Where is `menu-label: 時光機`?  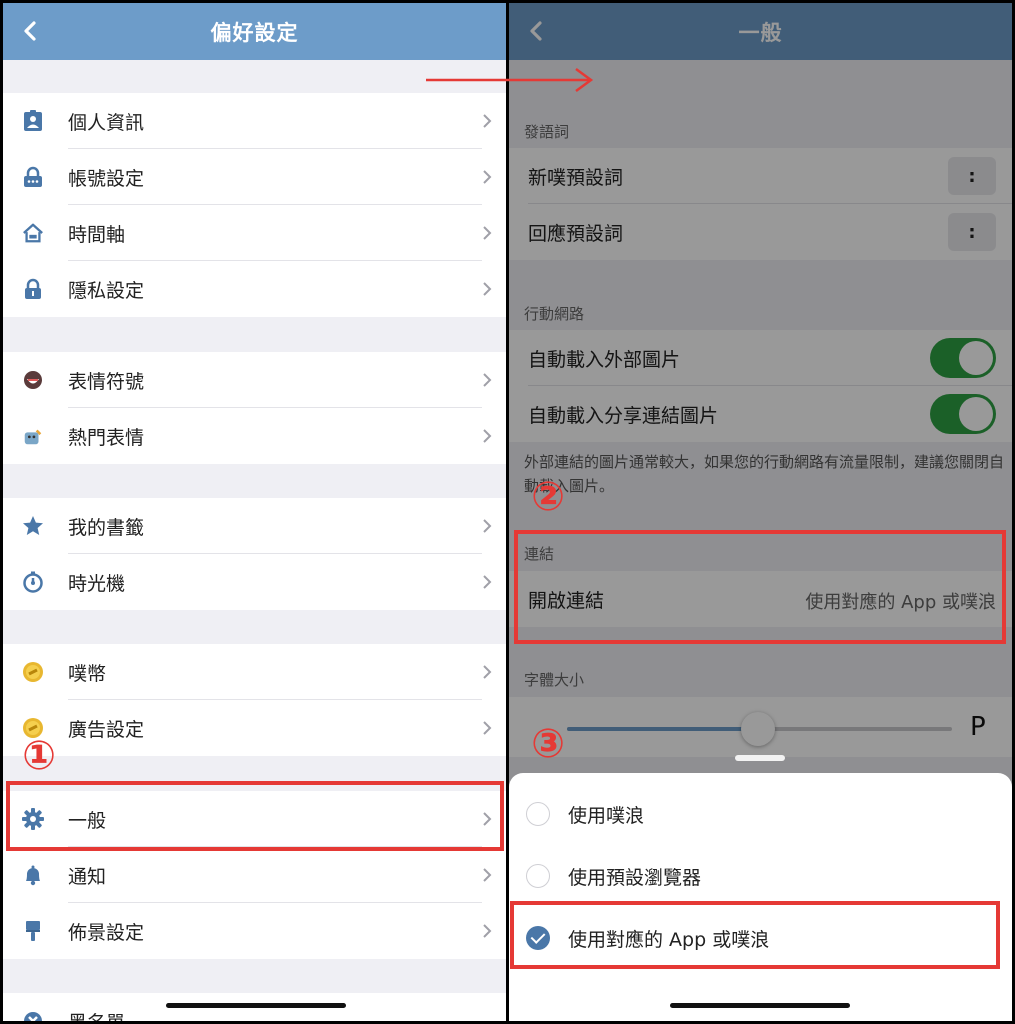 menu-label: 時光機 is located at coordinates (97, 583).